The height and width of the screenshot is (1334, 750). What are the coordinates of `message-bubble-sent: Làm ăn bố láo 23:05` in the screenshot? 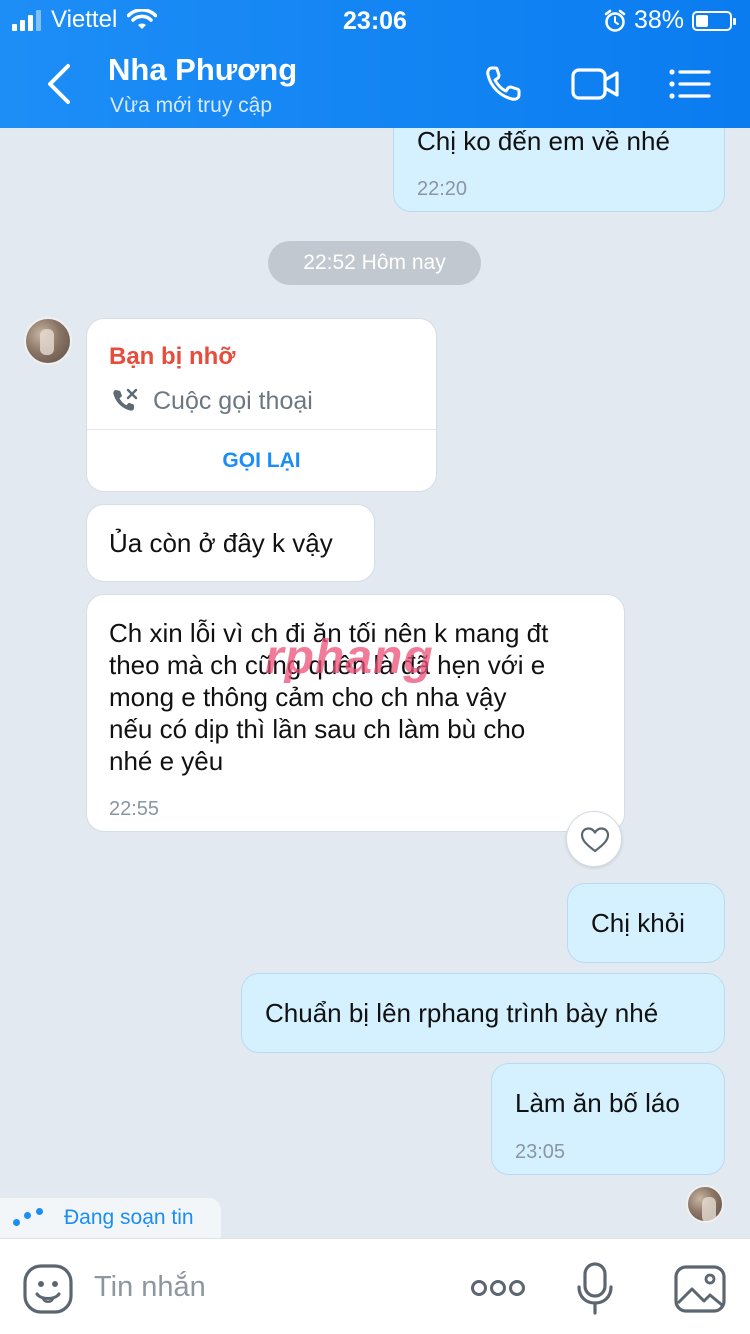 It's located at (608, 1119).